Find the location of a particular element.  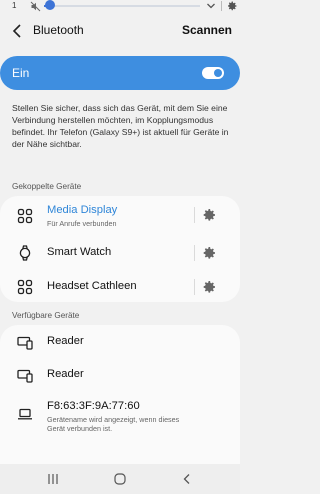

notification-count: 1 is located at coordinates (14, 5).